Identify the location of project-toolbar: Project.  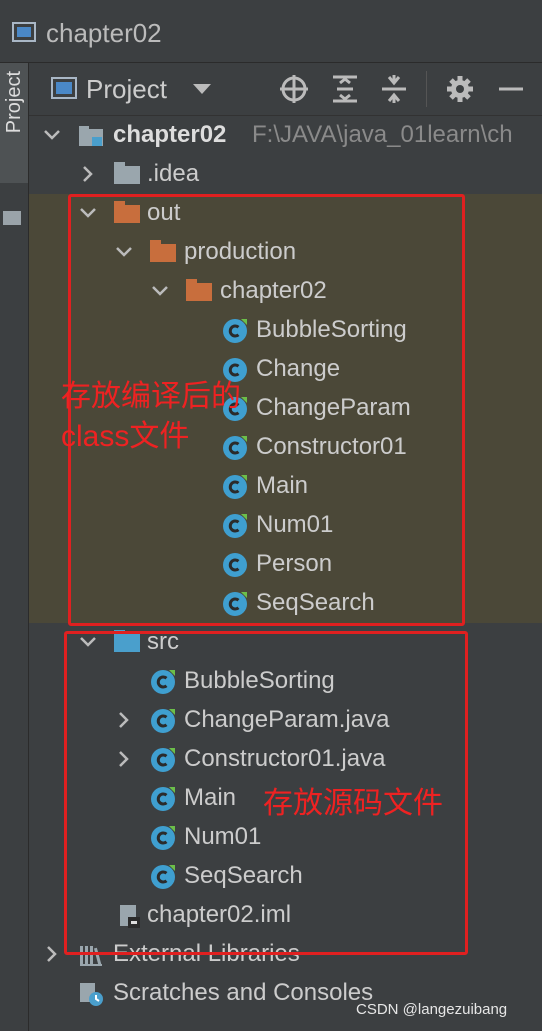
(285, 89).